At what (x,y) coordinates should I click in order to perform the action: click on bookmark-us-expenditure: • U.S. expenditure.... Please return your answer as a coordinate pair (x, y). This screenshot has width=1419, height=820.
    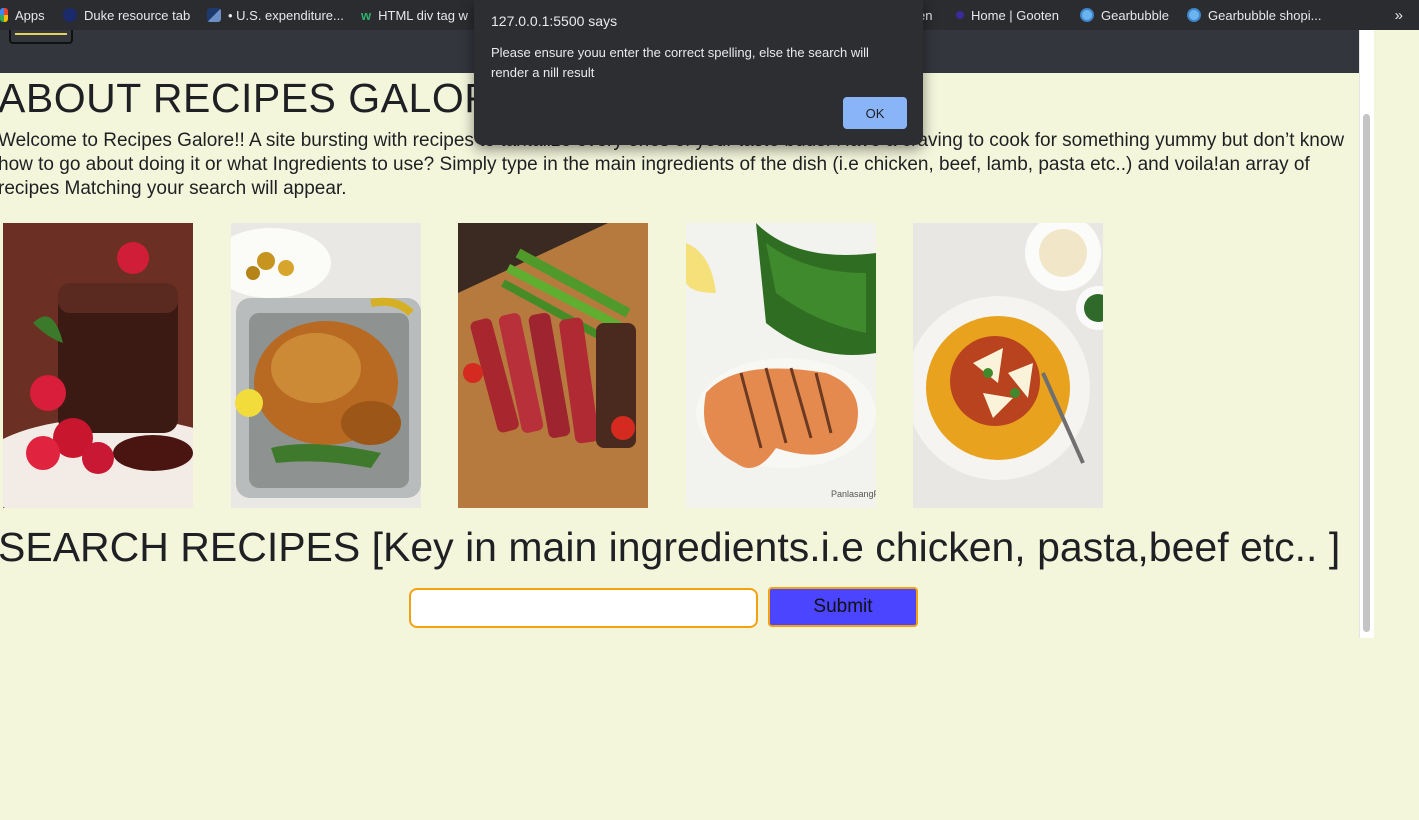
    Looking at the image, I should click on (275, 15).